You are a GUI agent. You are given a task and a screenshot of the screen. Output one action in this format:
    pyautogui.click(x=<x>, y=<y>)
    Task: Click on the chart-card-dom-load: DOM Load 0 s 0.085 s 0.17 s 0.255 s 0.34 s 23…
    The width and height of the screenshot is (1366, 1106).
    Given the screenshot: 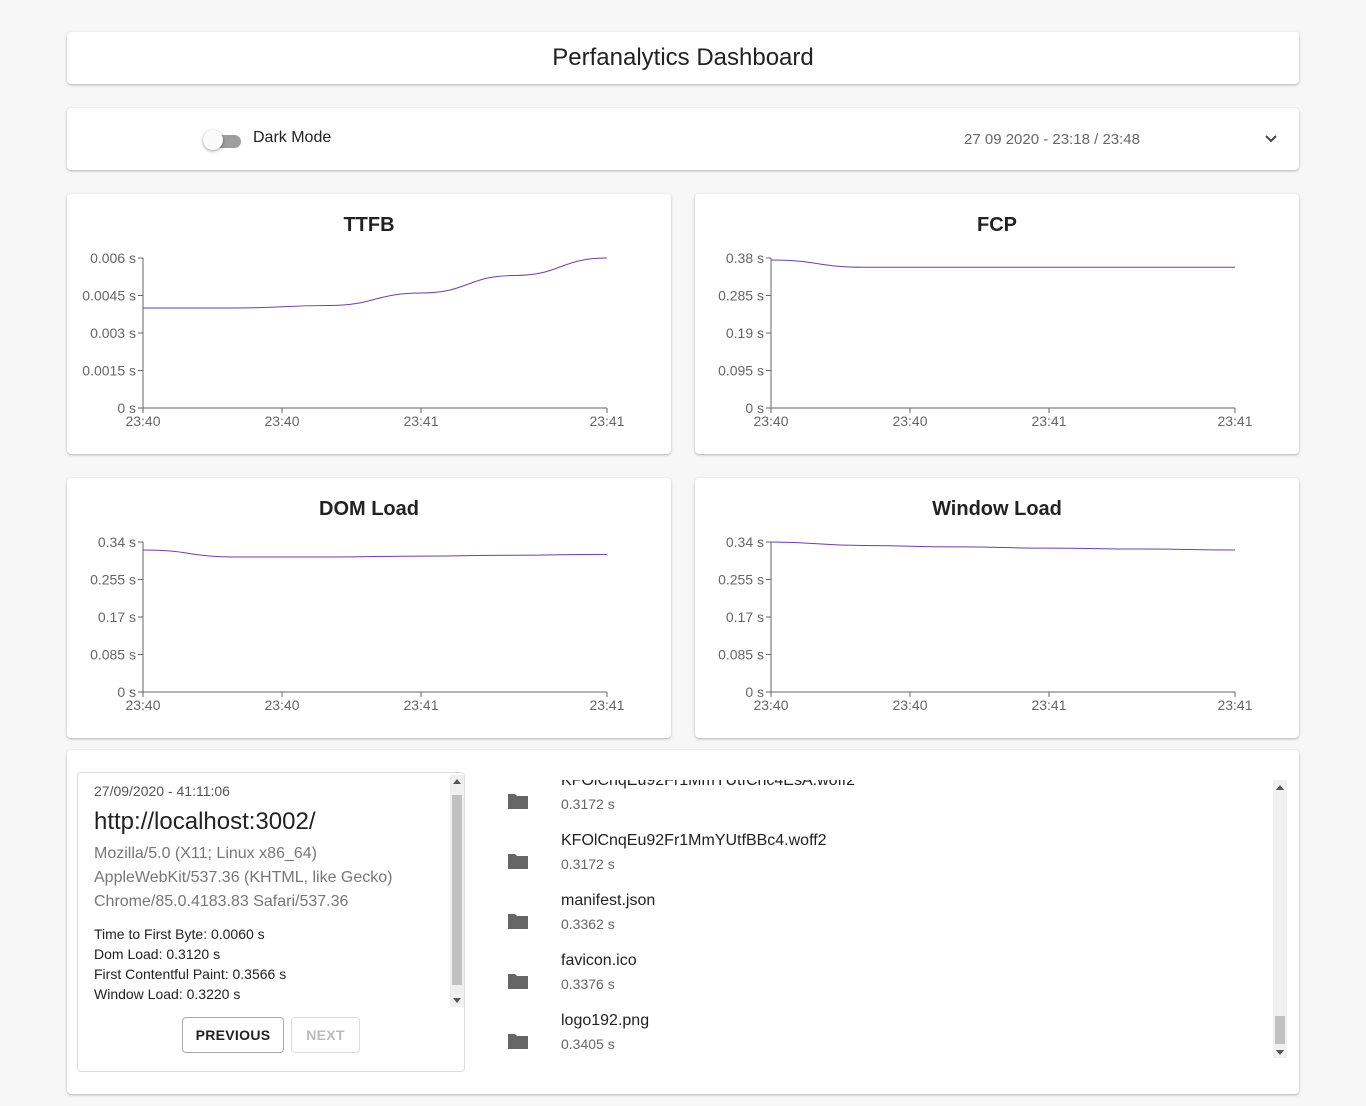 What is the action you would take?
    pyautogui.click(x=369, y=608)
    